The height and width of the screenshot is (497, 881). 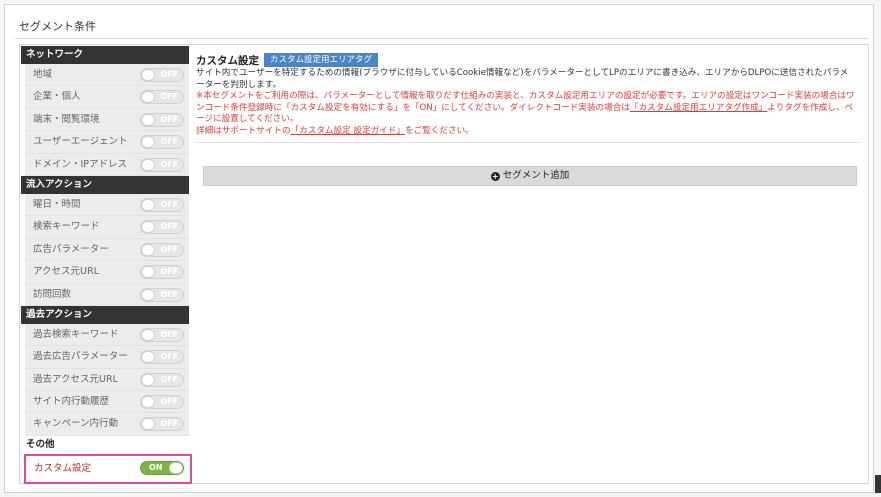 I want to click on sidebar-item-label: 検索キーワード, so click(x=66, y=227).